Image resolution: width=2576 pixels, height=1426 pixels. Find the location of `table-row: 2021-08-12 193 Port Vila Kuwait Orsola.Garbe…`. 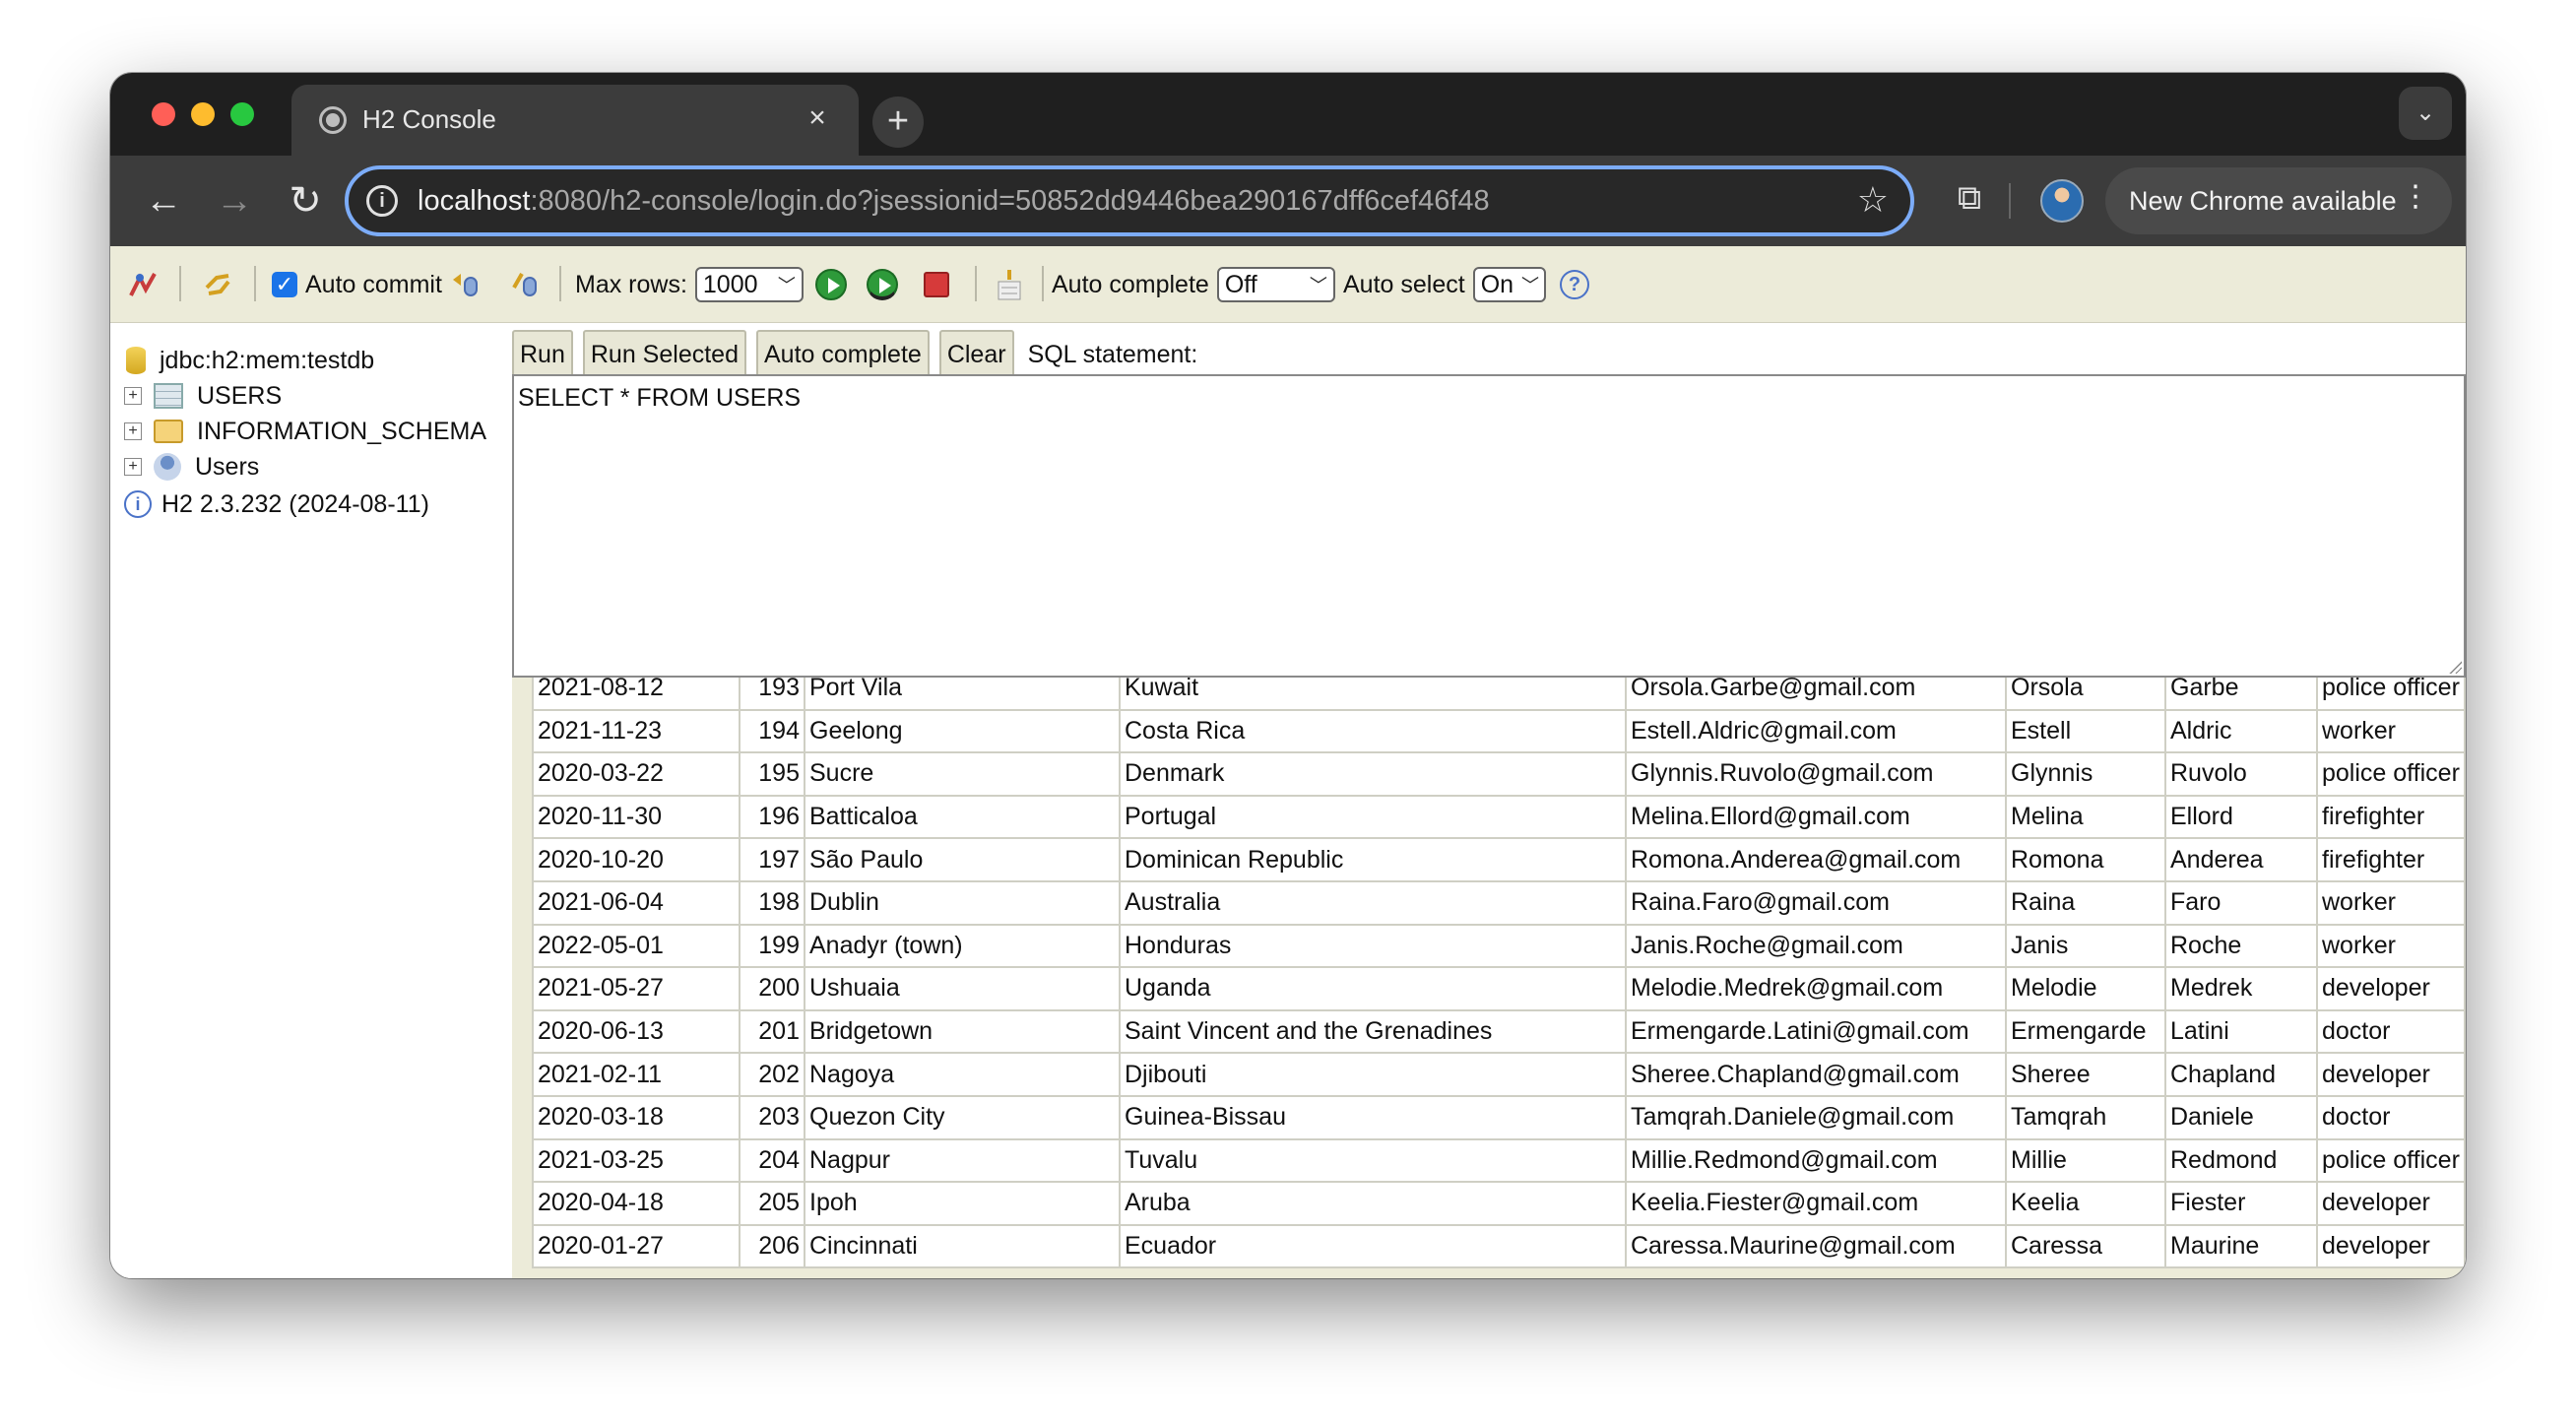

table-row: 2021-08-12 193 Port Vila Kuwait Orsola.Garbe… is located at coordinates (1499, 695).